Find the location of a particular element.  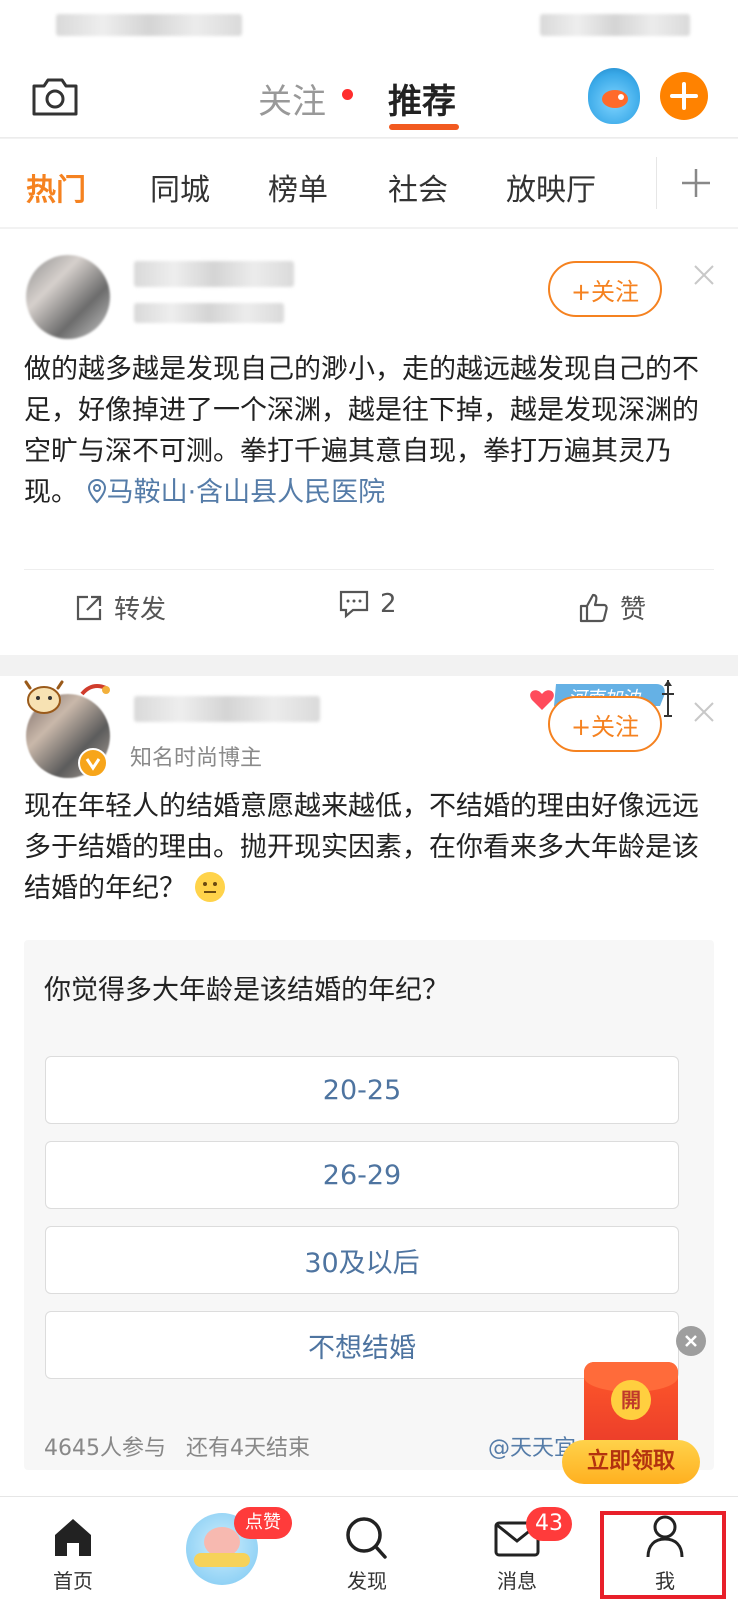

action-bar: 转发 2 赞 is located at coordinates (369, 614).